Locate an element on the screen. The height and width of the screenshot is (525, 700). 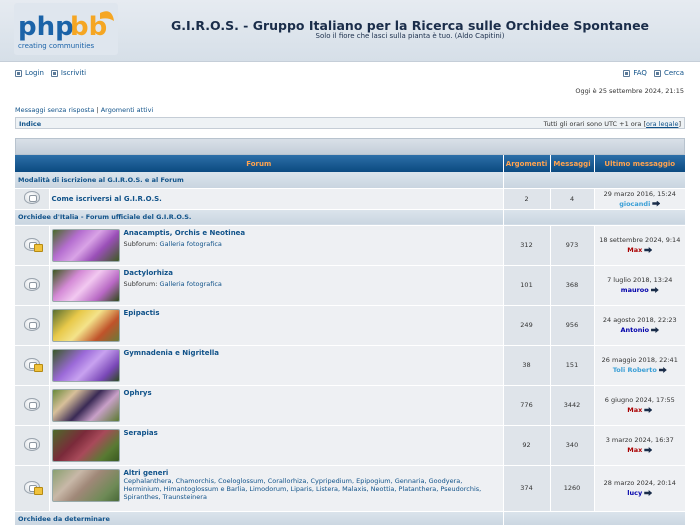
subforum-label: Subforum: is located at coordinates (140, 243).